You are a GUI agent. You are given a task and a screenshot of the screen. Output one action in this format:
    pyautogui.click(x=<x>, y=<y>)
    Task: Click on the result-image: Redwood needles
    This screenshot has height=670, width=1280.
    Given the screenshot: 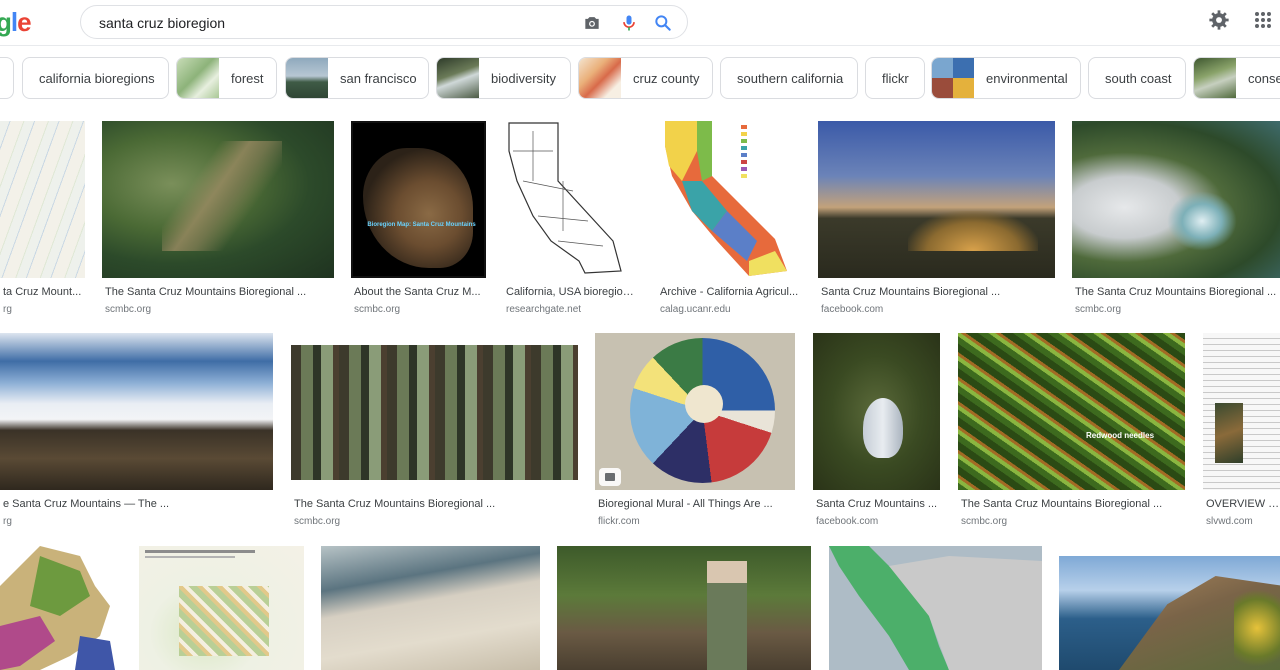 What is the action you would take?
    pyautogui.click(x=1071, y=411)
    